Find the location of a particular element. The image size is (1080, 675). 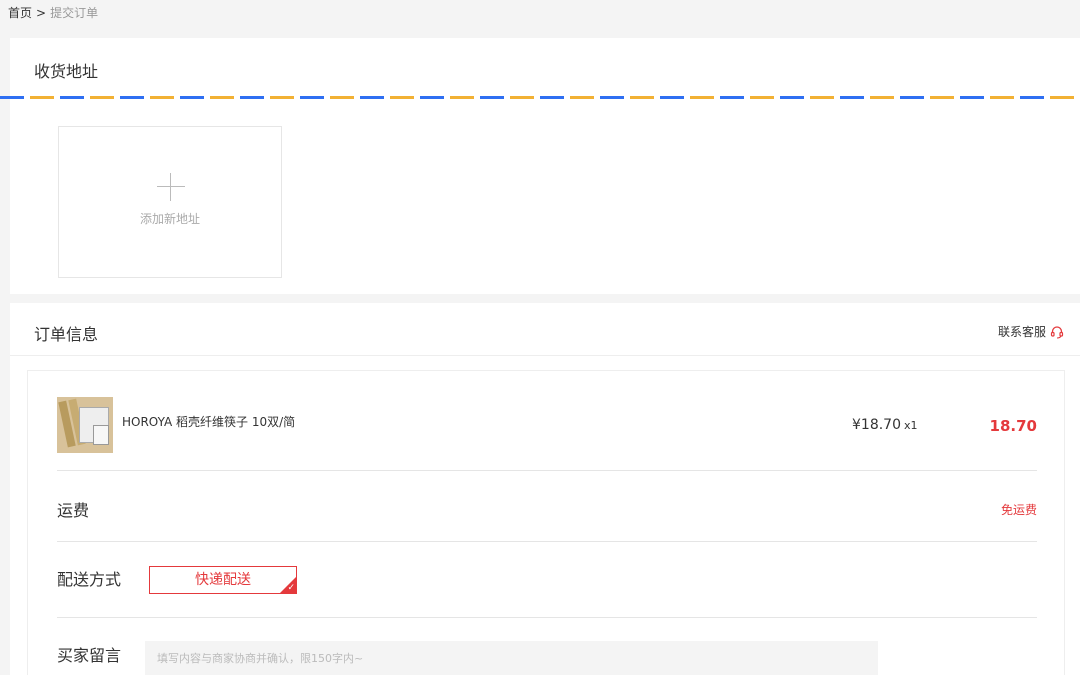

address-divider-stripe is located at coordinates (540, 97).